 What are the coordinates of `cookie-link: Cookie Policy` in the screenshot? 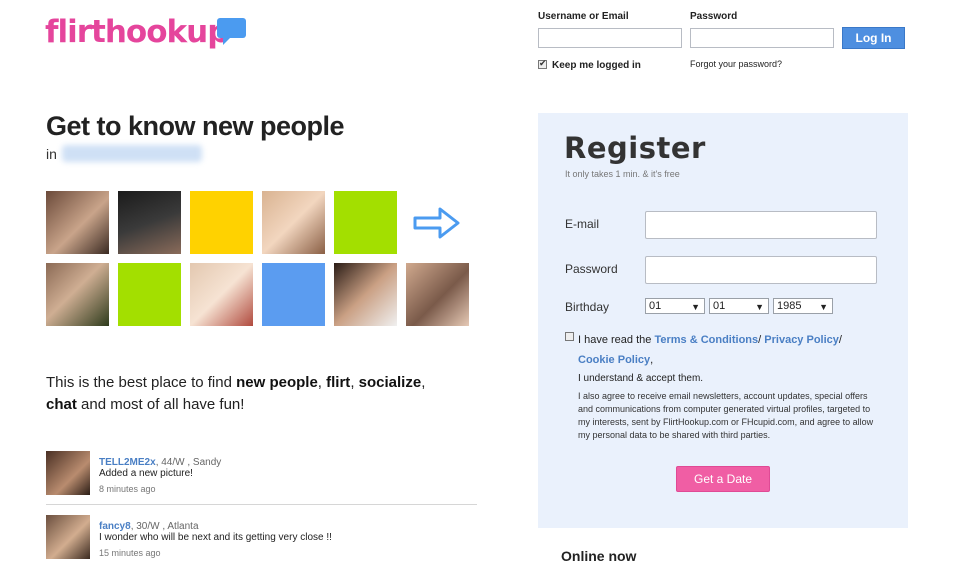 It's located at (614, 360).